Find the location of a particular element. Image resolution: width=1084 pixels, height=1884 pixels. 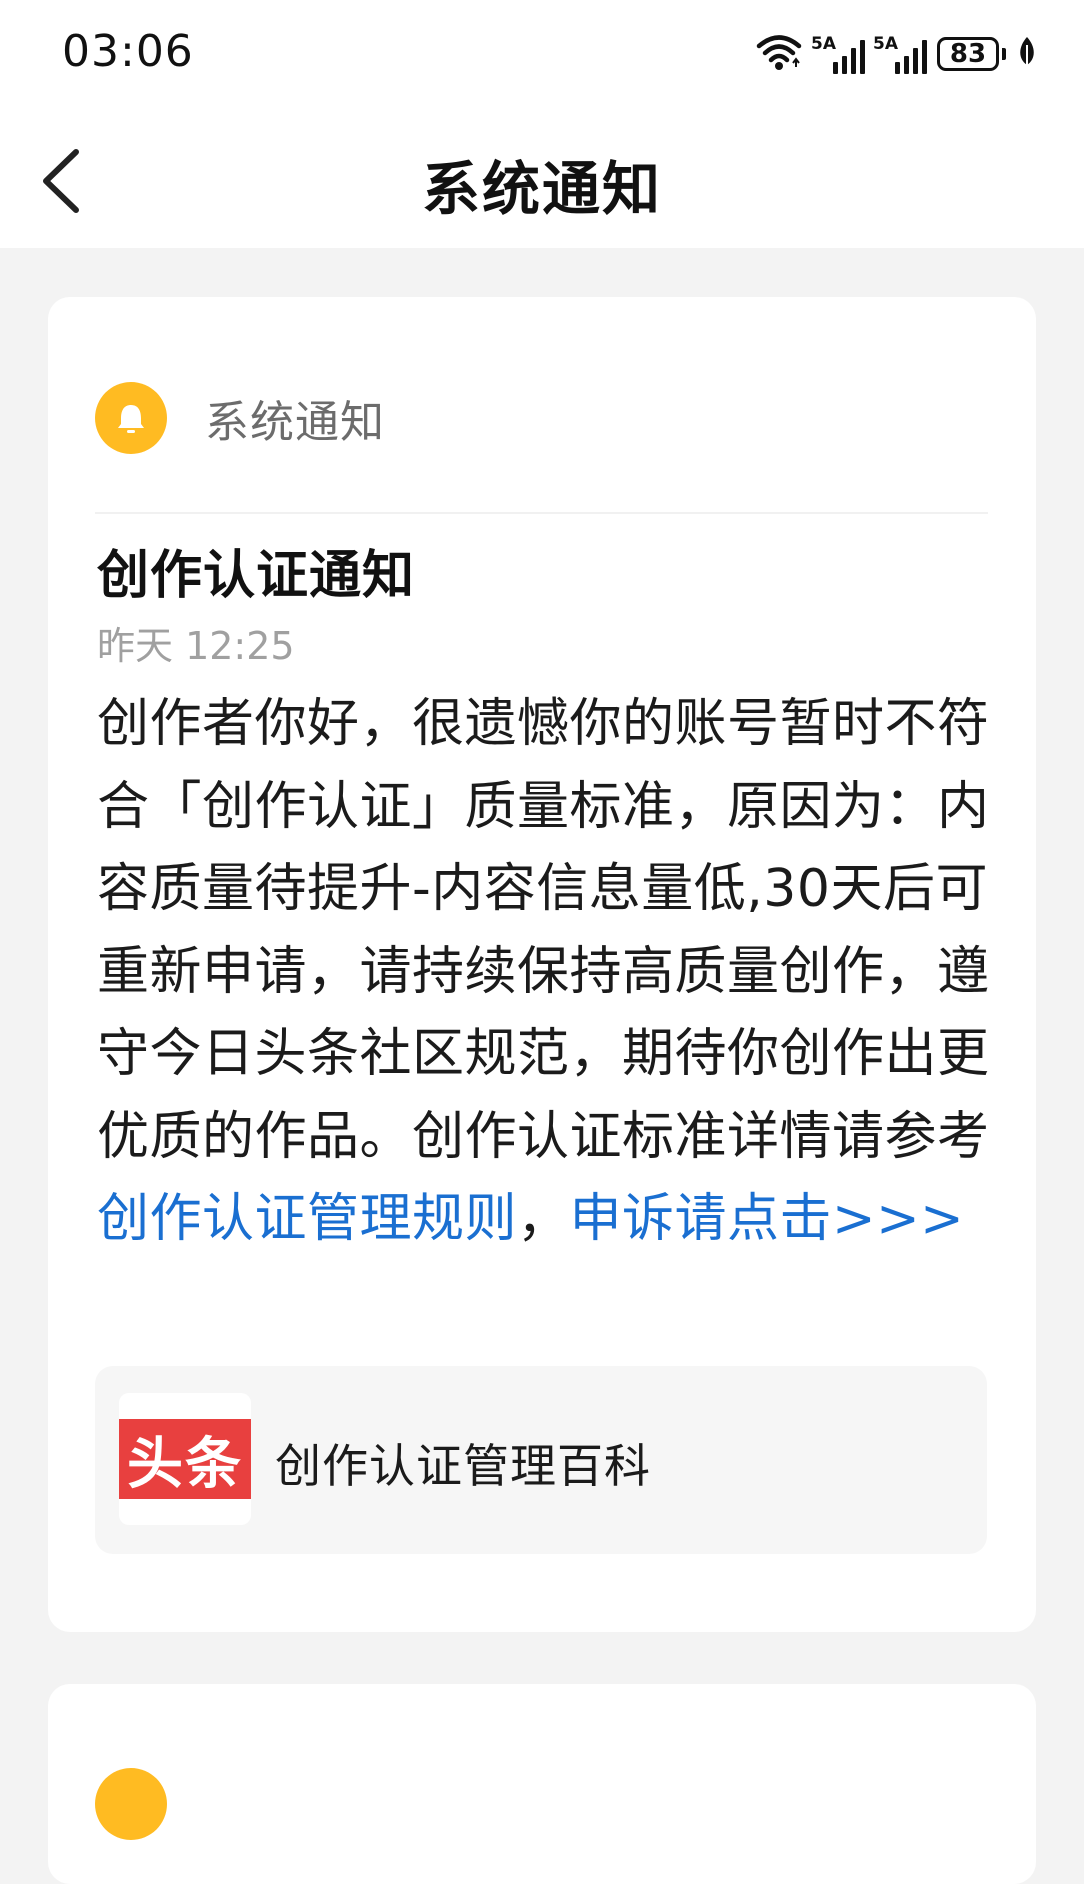

status-icons: 5A 5A 83 is located at coordinates (896, 54).